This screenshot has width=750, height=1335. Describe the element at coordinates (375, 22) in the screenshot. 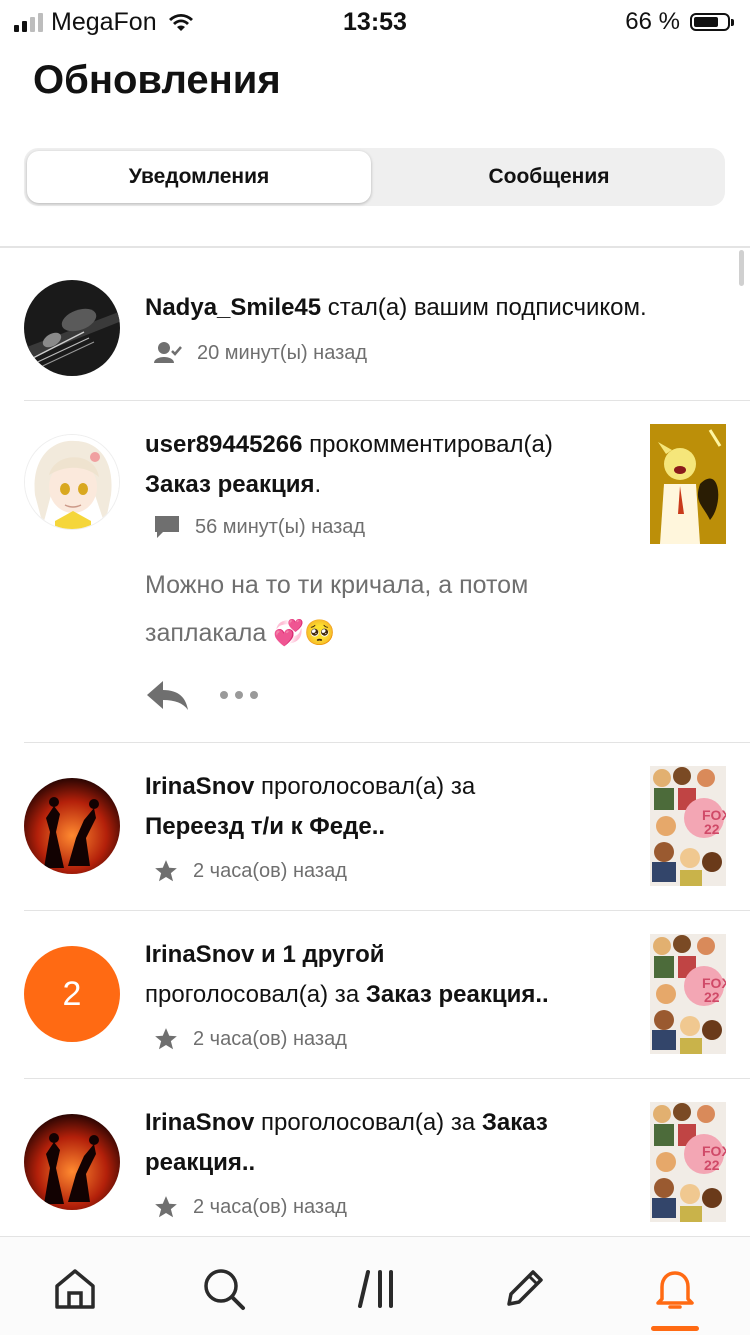

I see `status-bar: MegaFon 13:53 66 %` at that location.